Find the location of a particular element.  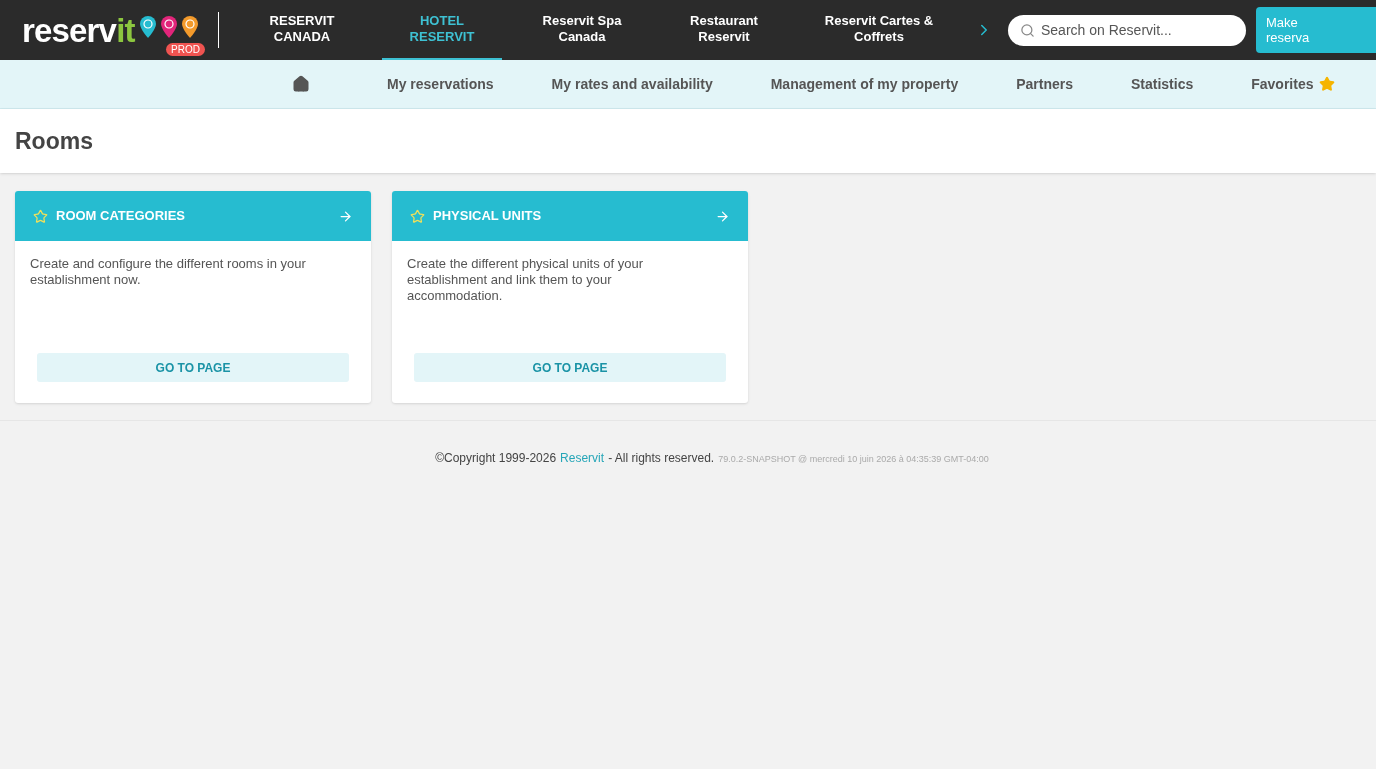

logo: reservit is located at coordinates (78, 30).